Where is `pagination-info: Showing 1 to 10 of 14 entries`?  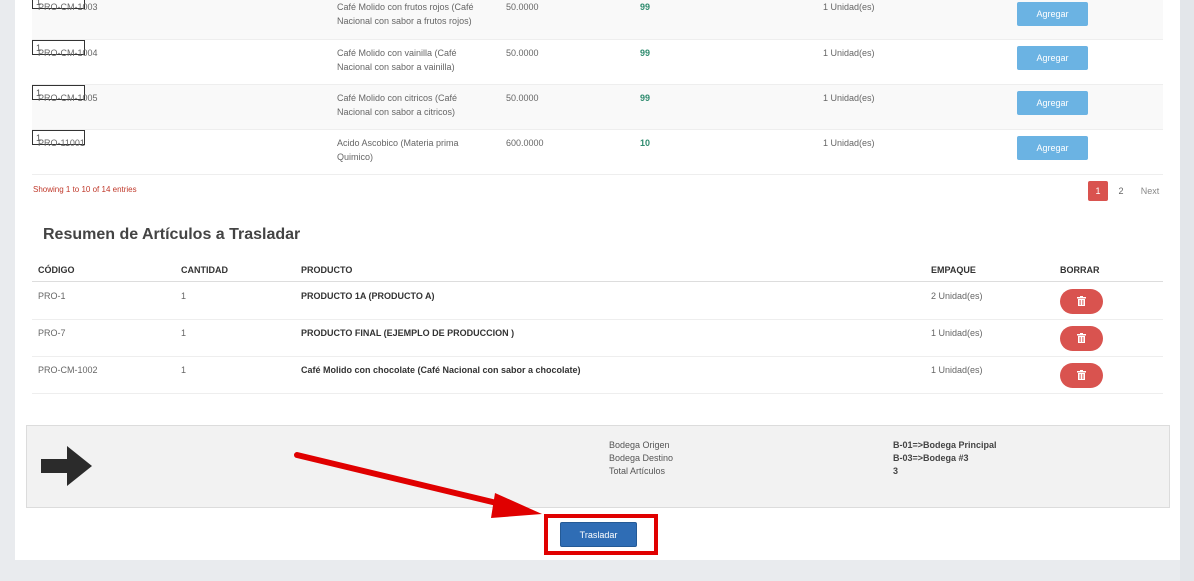
pagination-info: Showing 1 to 10 of 14 entries is located at coordinates (85, 189).